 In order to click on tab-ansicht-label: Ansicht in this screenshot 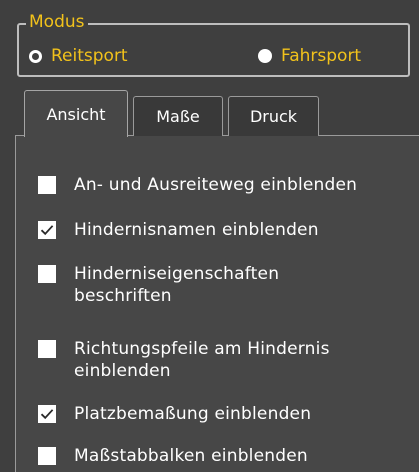, I will do `click(76, 114)`.